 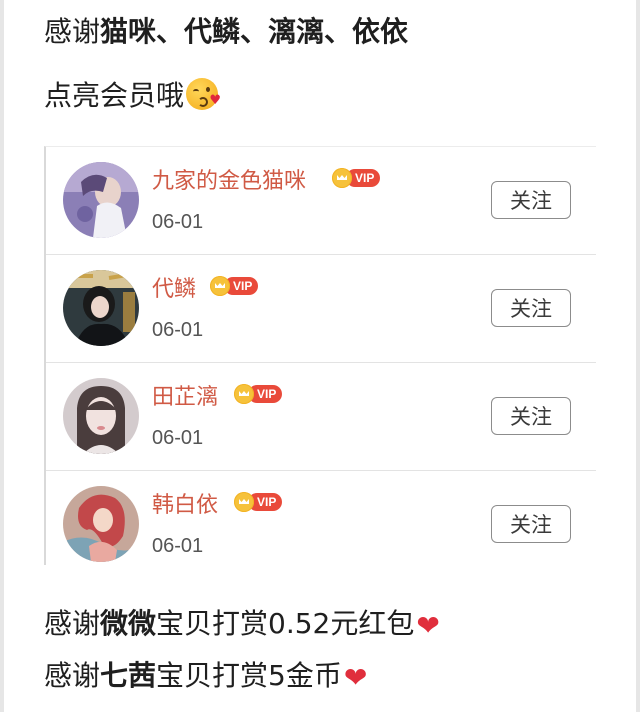 What do you see at coordinates (174, 290) in the screenshot?
I see `follower-name: 代鳞` at bounding box center [174, 290].